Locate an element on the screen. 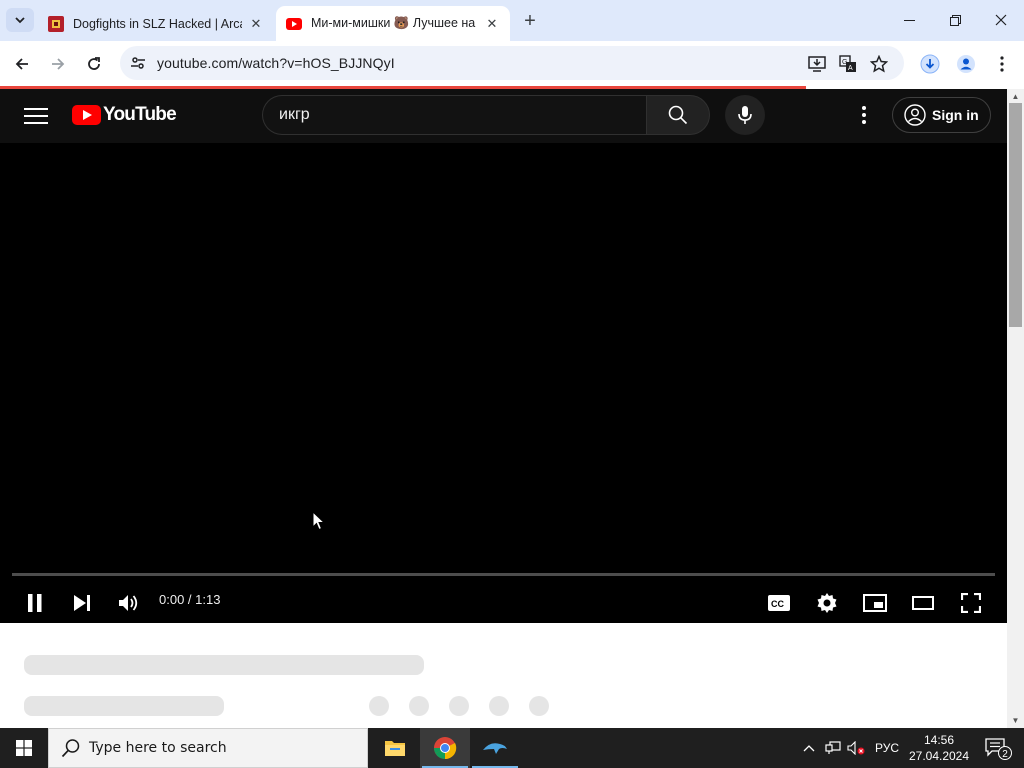 The height and width of the screenshot is (768, 1024). volume-muted-icon is located at coordinates (856, 748).